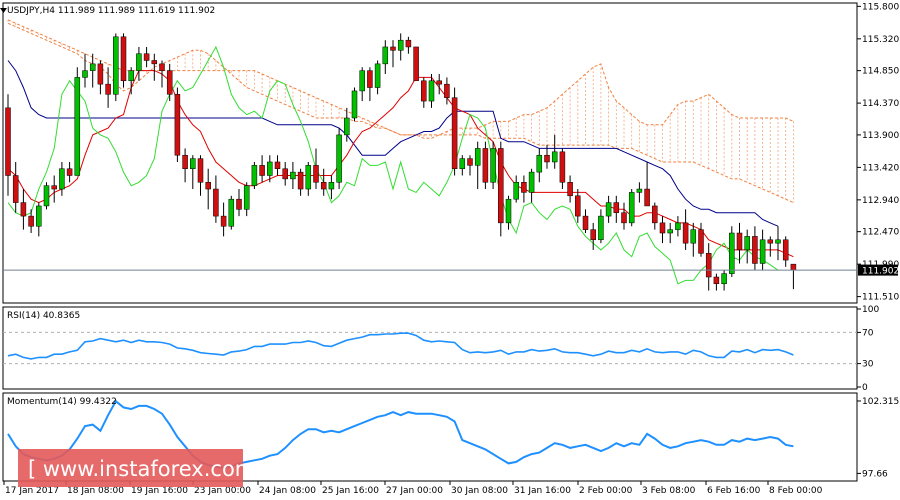  I want to click on time-tick-label: 31 Jan 16:00, so click(542, 491).